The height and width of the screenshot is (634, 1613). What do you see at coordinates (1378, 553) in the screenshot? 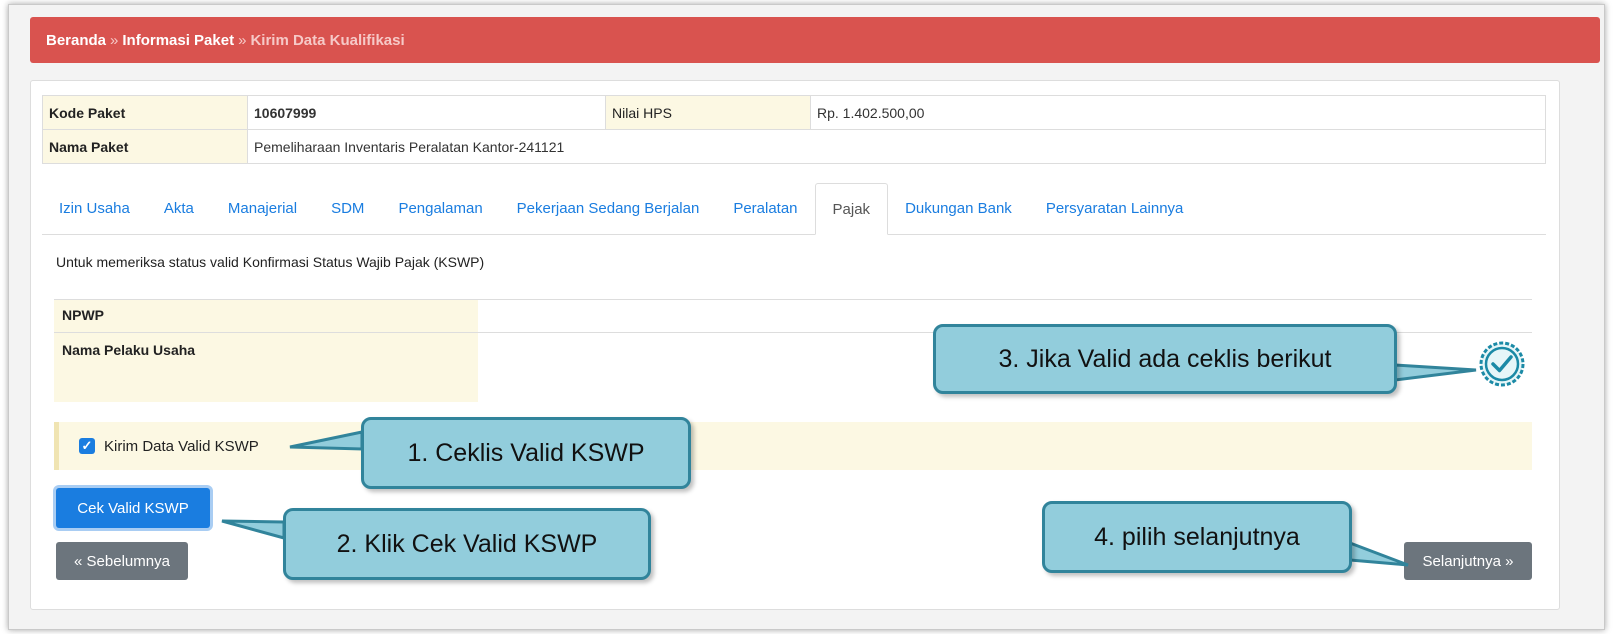
I see `callout-4-pointer` at bounding box center [1378, 553].